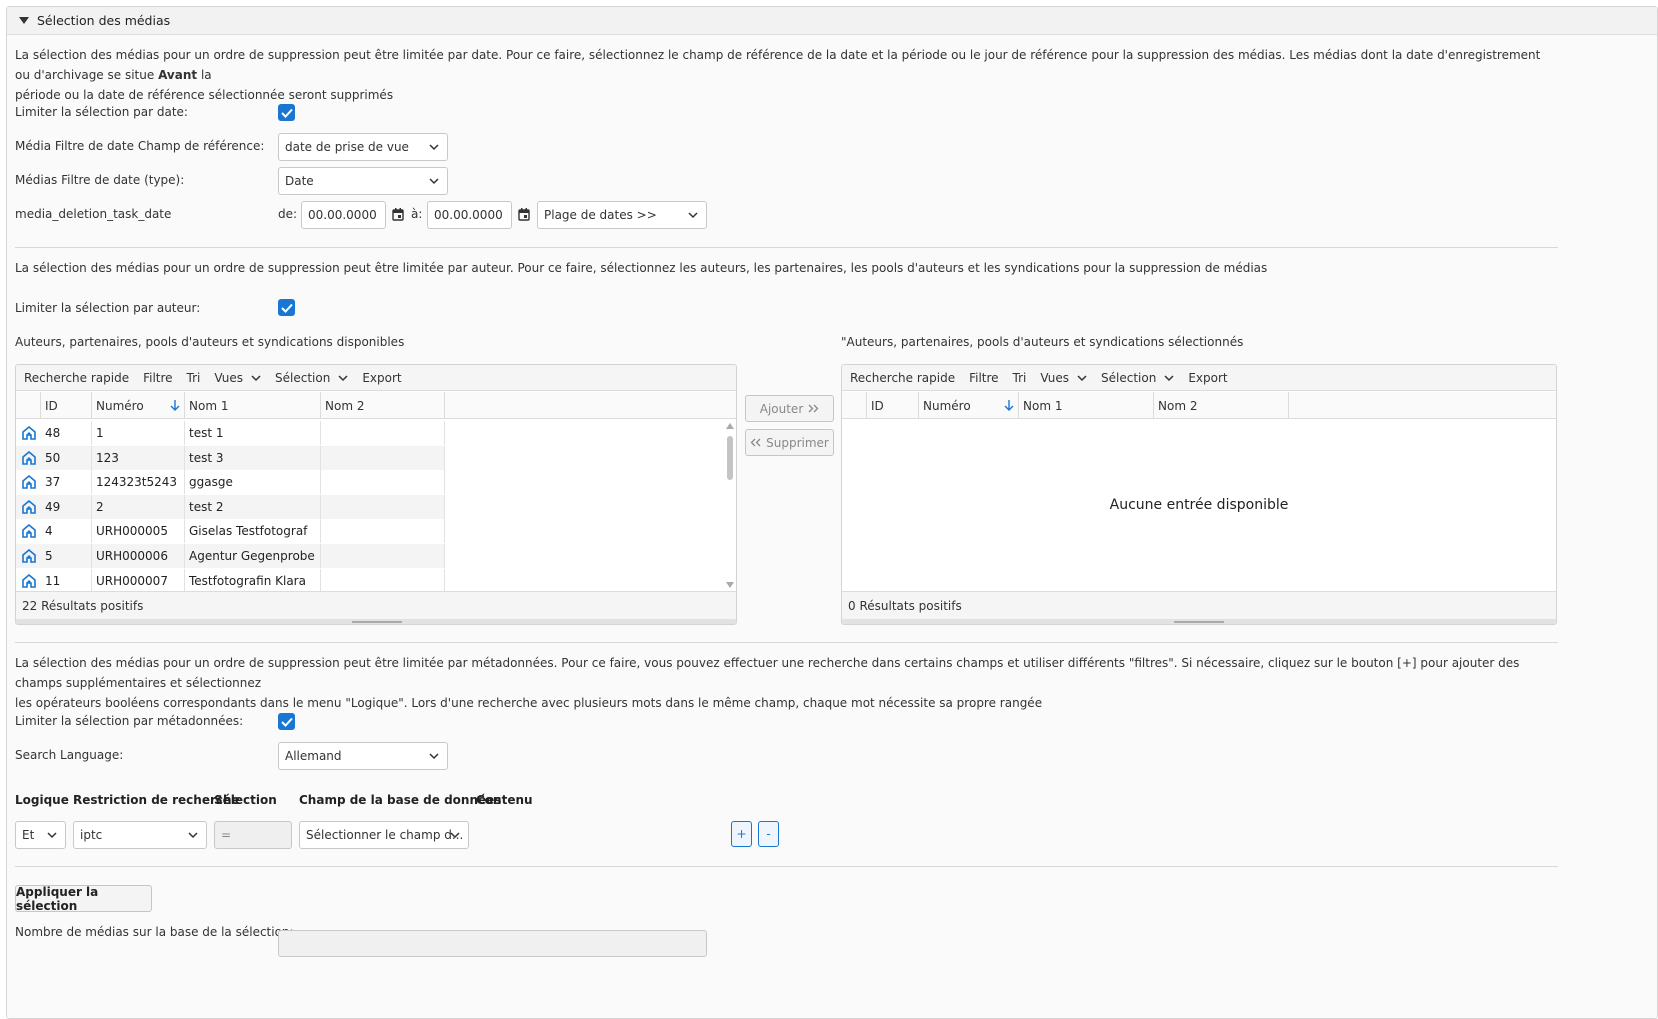 The width and height of the screenshot is (1658, 1019). Describe the element at coordinates (741, 834) in the screenshot. I see `add-row-button: +` at that location.